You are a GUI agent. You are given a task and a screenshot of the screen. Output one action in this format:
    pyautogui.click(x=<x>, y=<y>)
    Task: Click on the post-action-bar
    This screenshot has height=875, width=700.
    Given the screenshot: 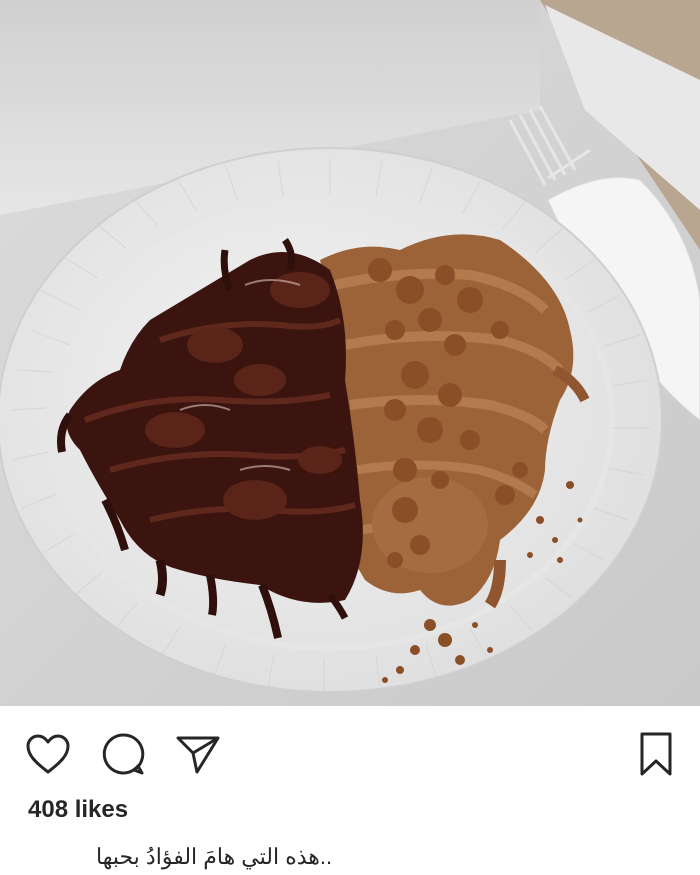 What is the action you would take?
    pyautogui.click(x=350, y=750)
    